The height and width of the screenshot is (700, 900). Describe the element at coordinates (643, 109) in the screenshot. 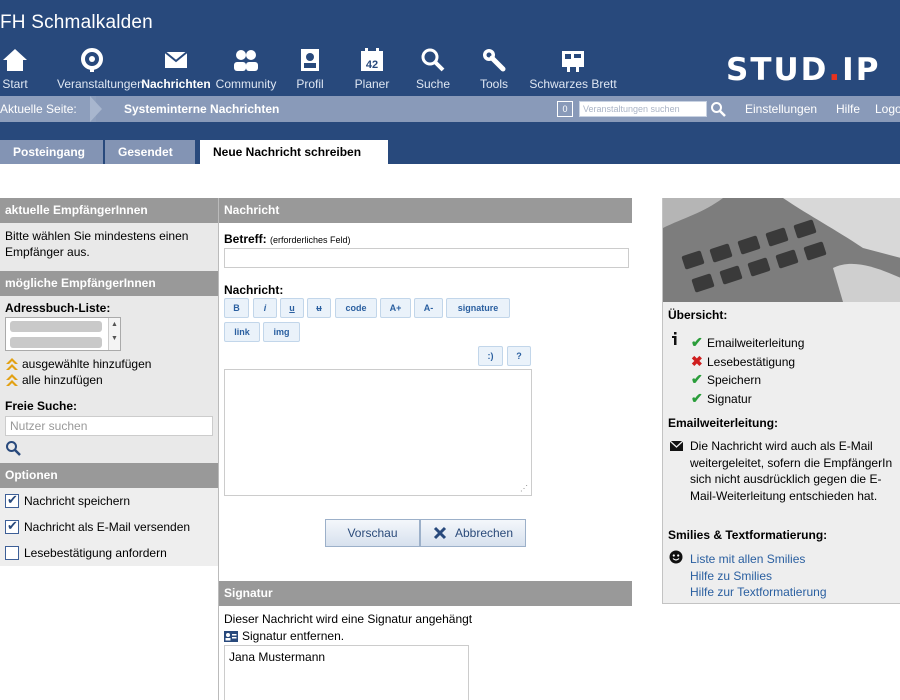

I see `course-search-input` at that location.